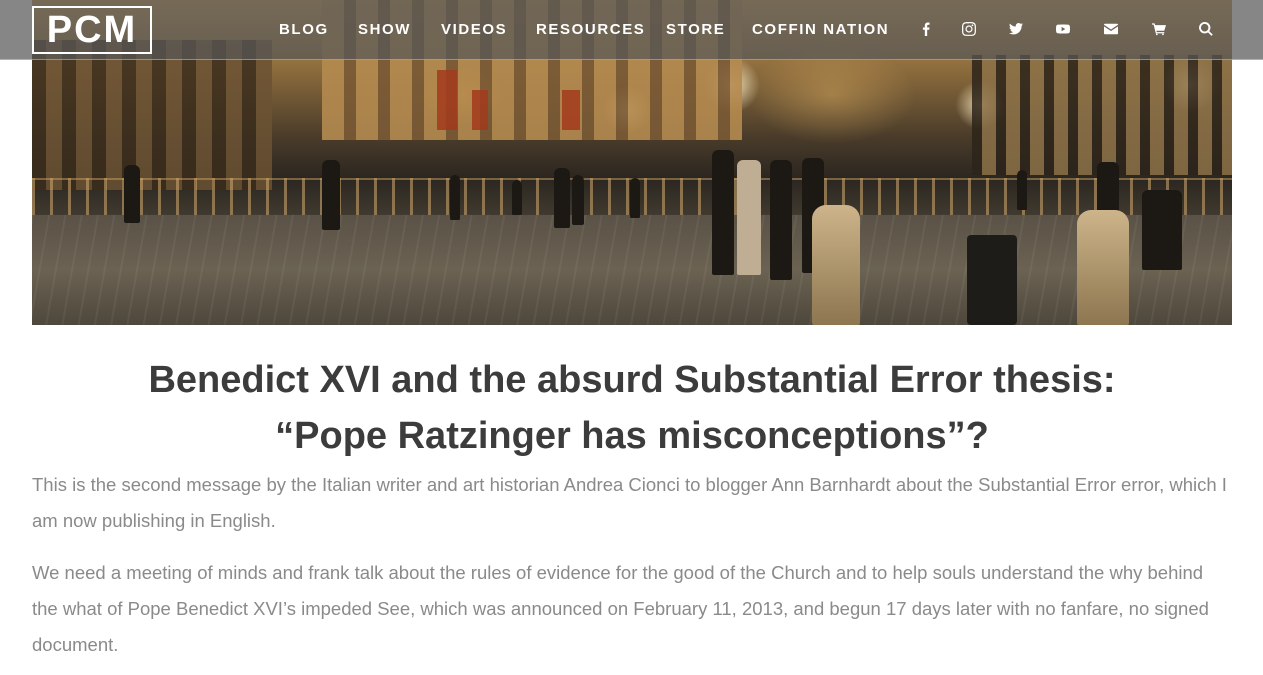 Image resolution: width=1263 pixels, height=675 pixels. What do you see at coordinates (695, 29) in the screenshot?
I see `nav-store: STORE` at bounding box center [695, 29].